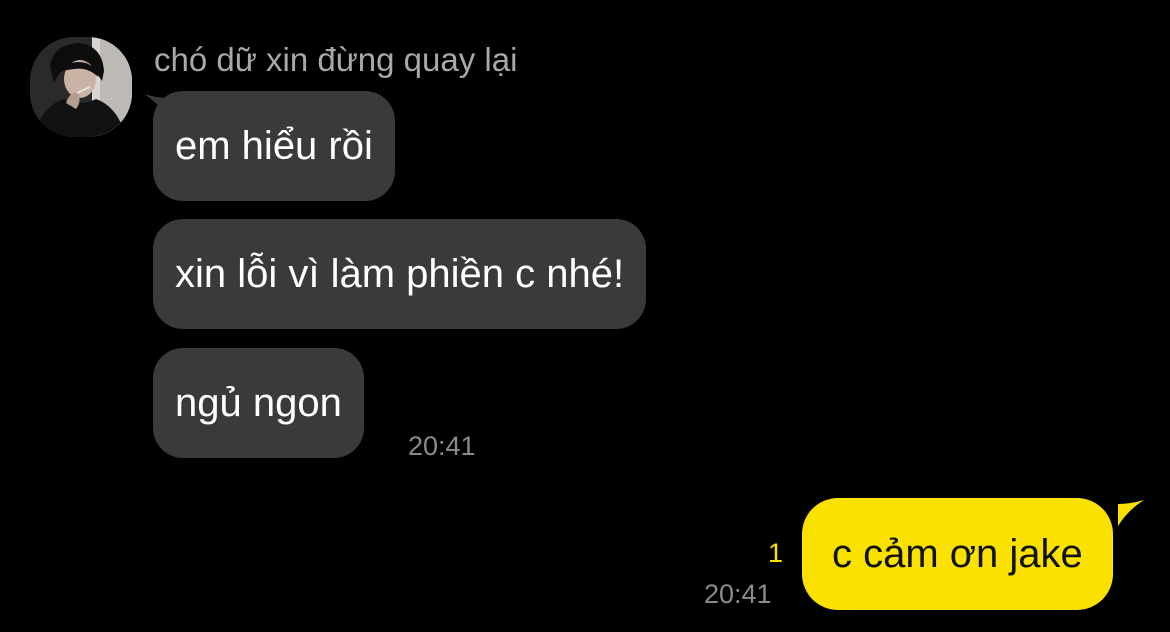 The image size is (1170, 632). I want to click on incoming-message-bubble: ngủ ngon, so click(258, 403).